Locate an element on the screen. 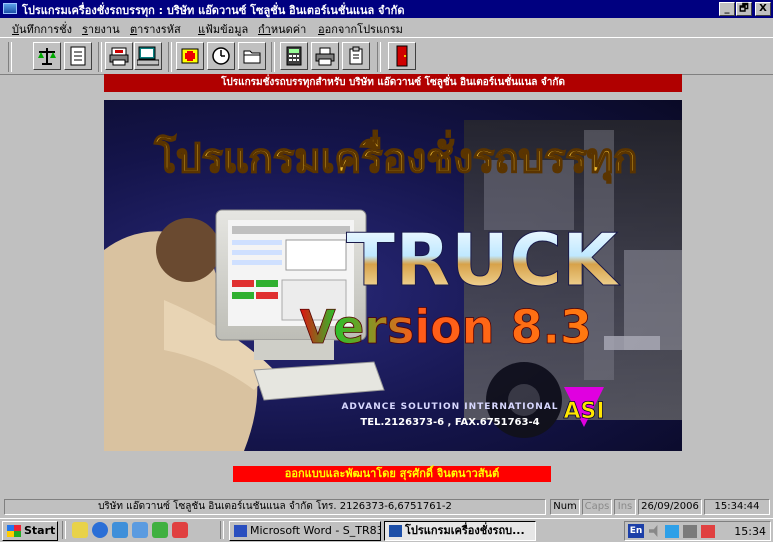 Image resolution: width=773 pixels, height=542 pixels. status-caps: Caps is located at coordinates (597, 507).